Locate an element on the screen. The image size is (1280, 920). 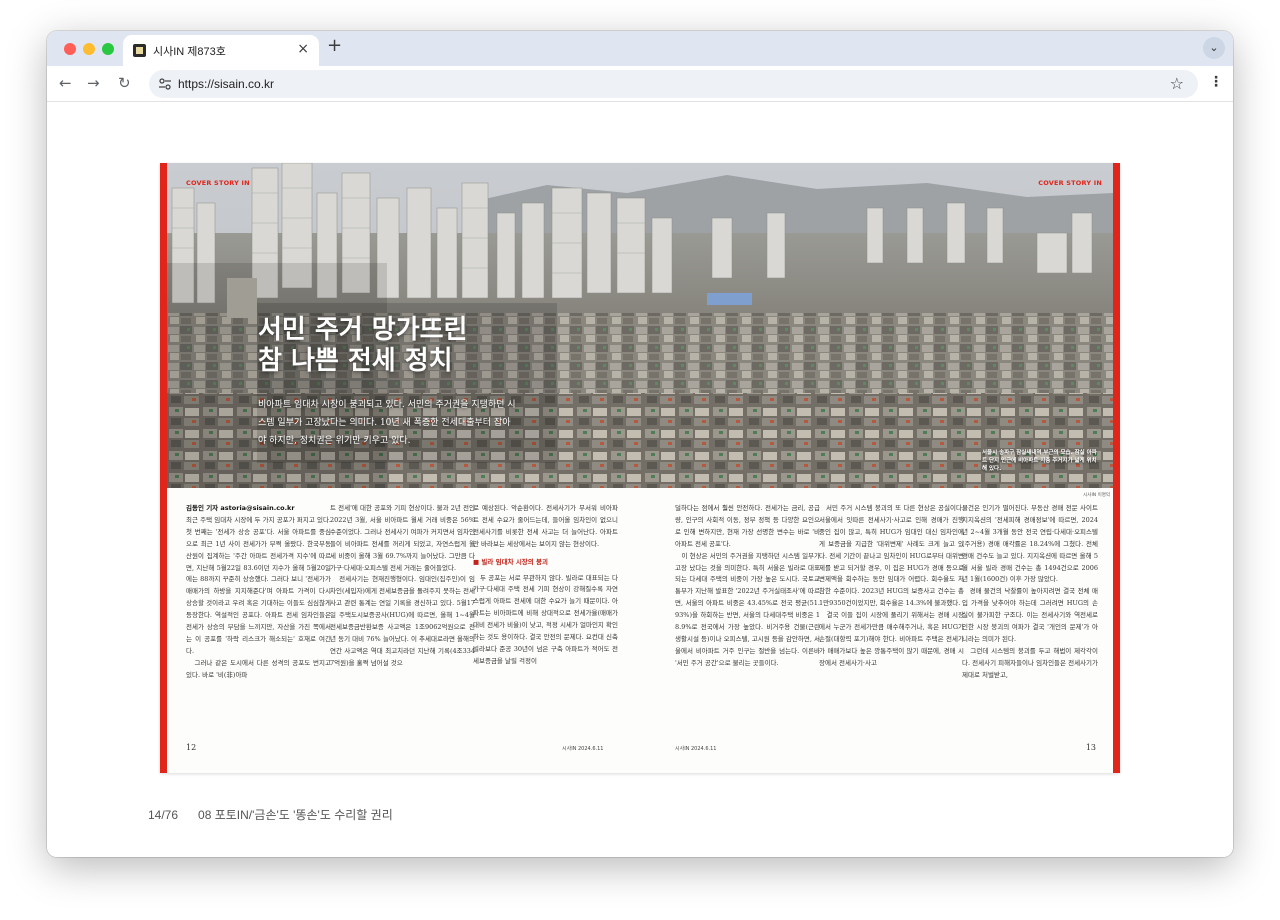
page-counter: 14/76 is located at coordinates (163, 815).